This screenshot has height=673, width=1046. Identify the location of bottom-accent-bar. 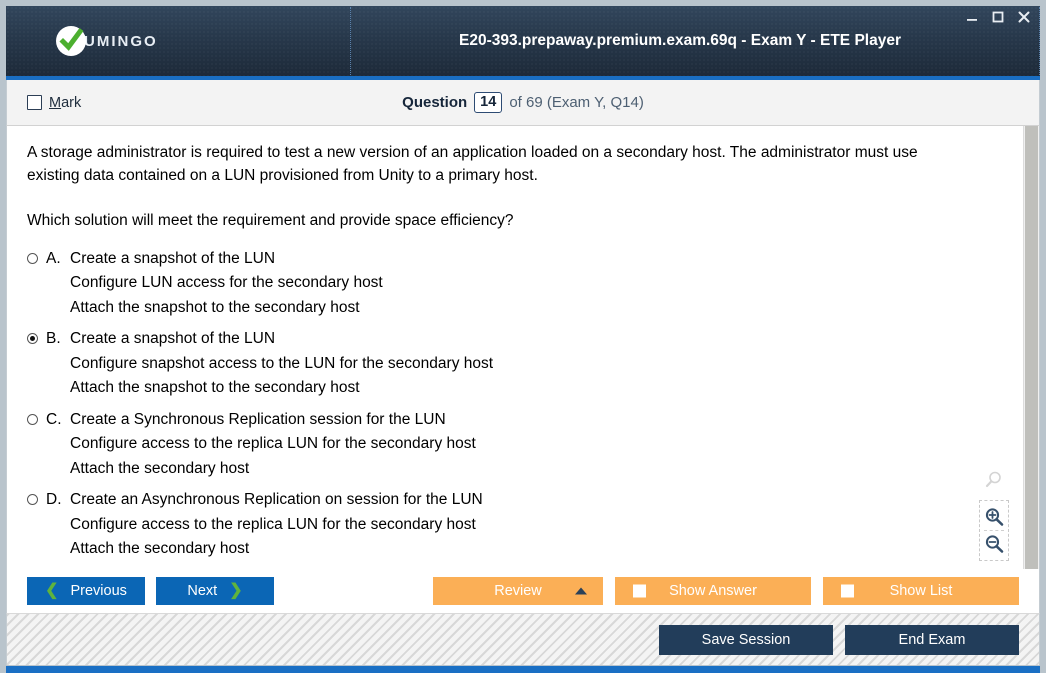
(523, 669).